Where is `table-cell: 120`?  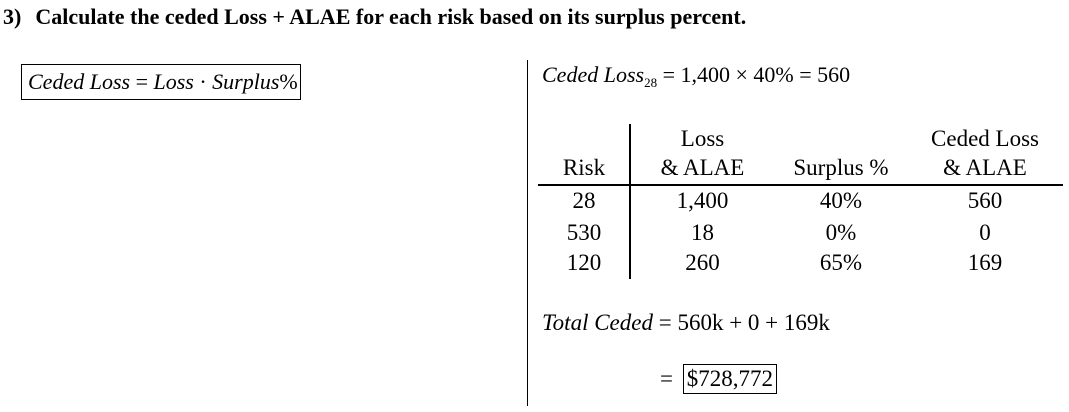
table-cell: 120 is located at coordinates (584, 262).